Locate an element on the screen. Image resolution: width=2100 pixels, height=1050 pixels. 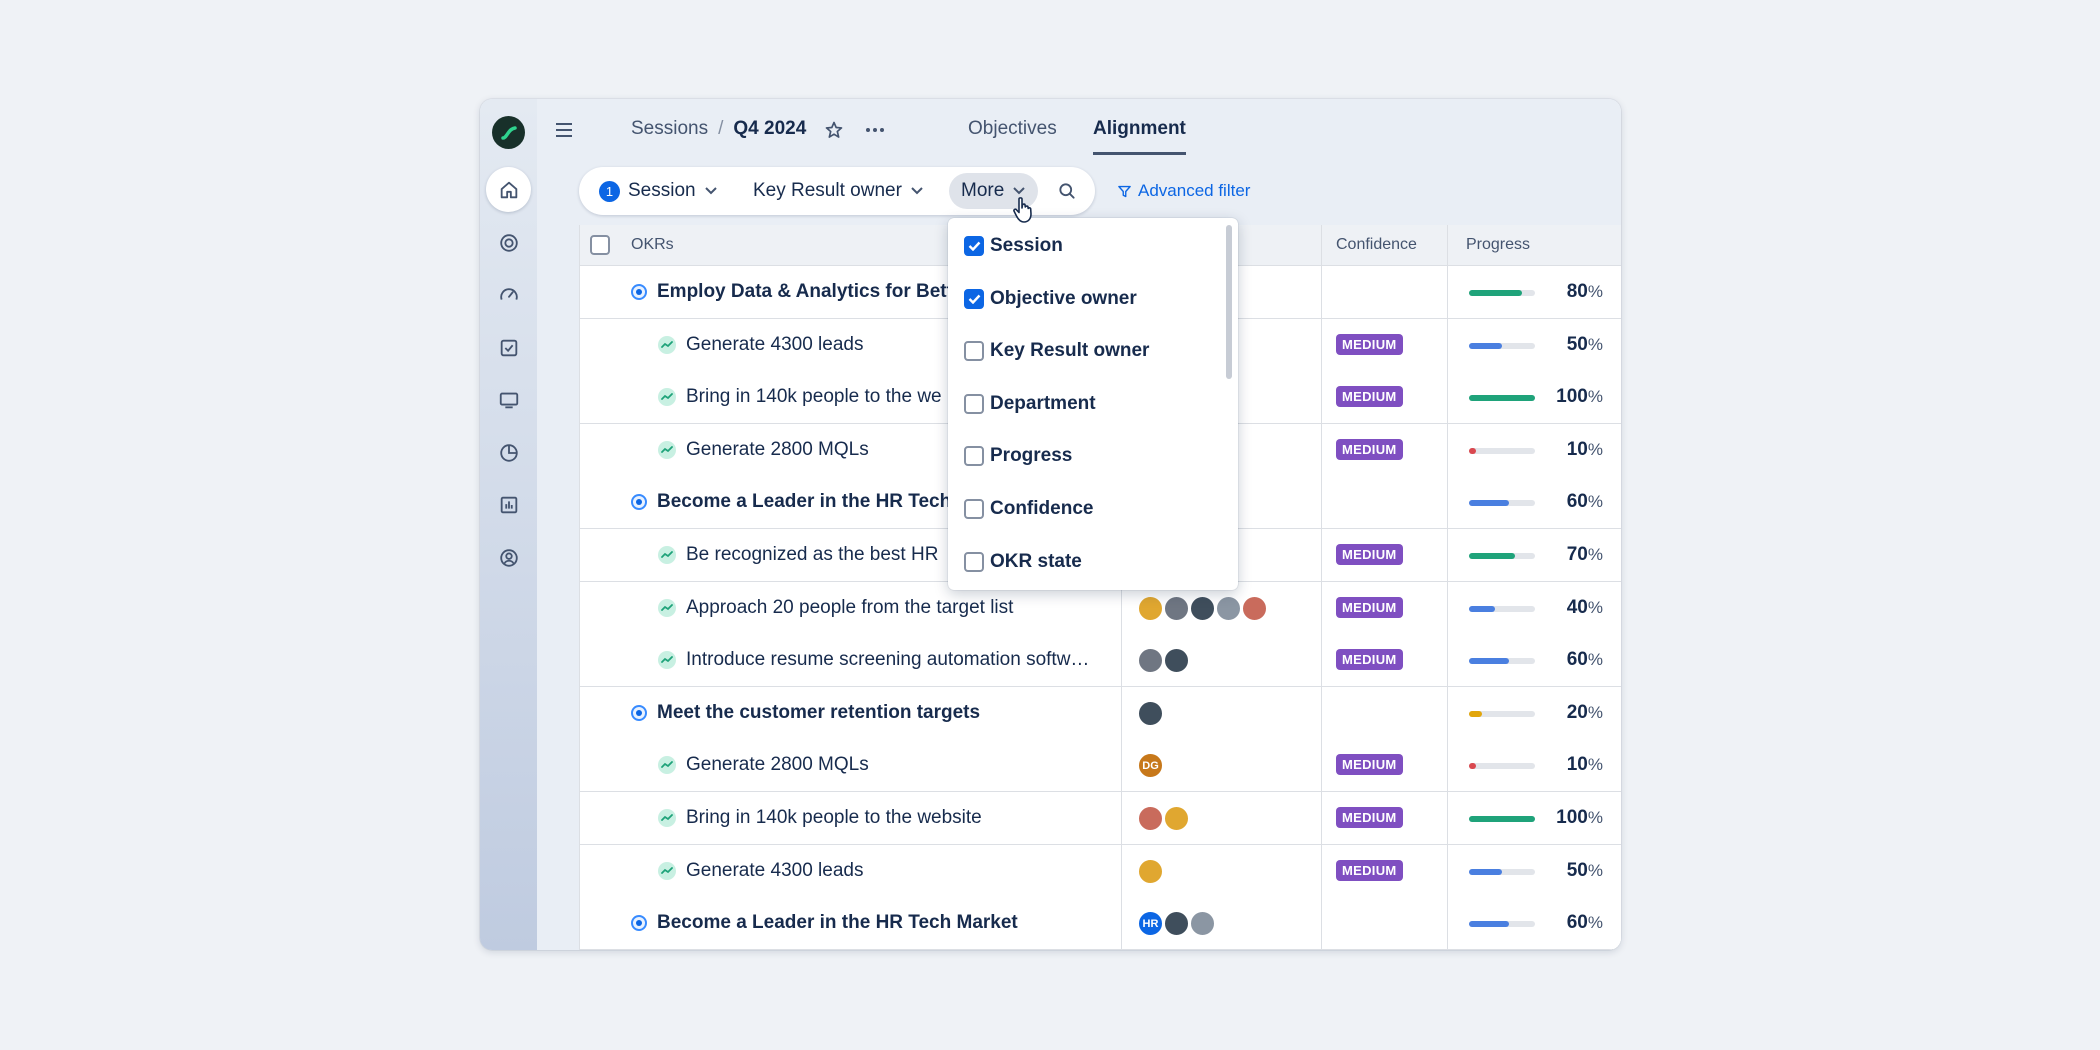
okr-name: Be recognized as the best HR is located at coordinates (798, 555).